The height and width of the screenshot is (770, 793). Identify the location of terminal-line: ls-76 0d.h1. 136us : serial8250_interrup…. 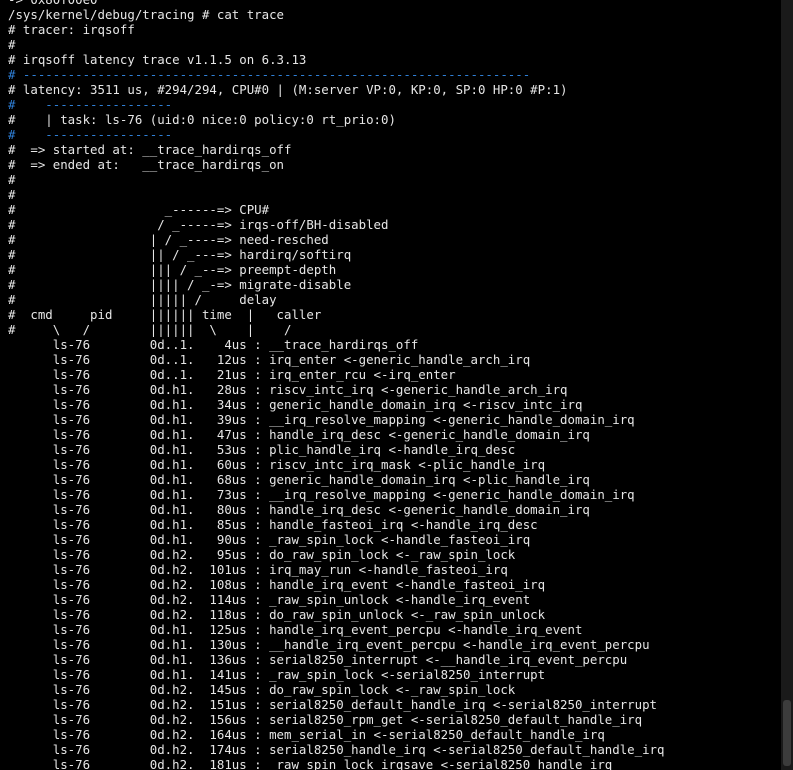
(318, 659).